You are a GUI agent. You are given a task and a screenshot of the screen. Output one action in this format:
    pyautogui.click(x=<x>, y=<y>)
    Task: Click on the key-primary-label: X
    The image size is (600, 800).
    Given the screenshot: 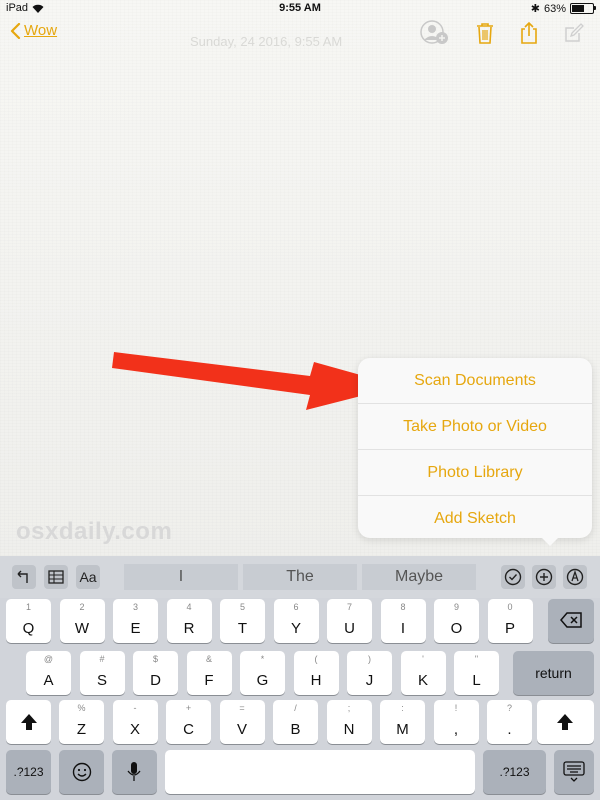 What is the action you would take?
    pyautogui.click(x=134, y=729)
    